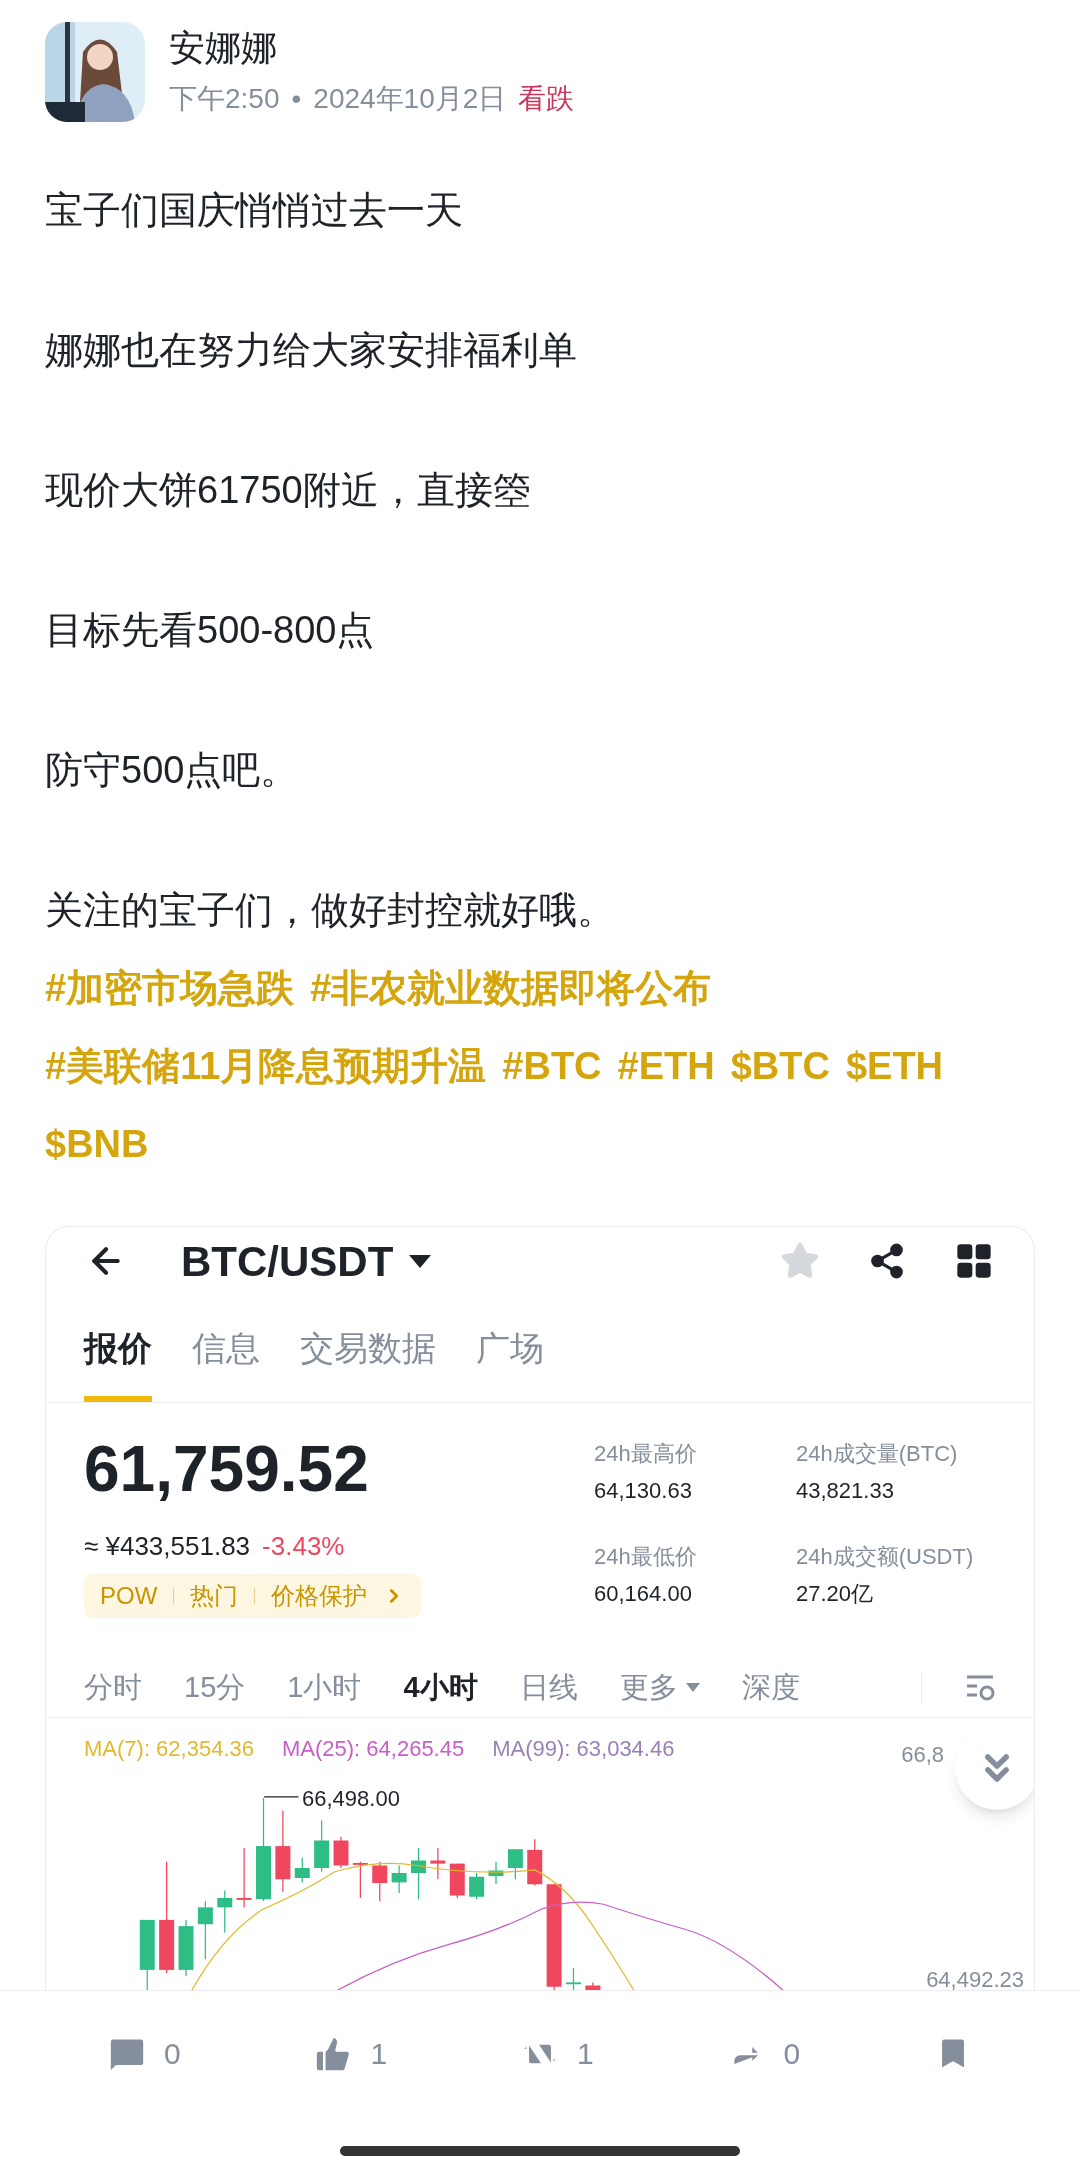 The width and height of the screenshot is (1080, 2170). I want to click on interval-tab: 日线, so click(548, 1687).